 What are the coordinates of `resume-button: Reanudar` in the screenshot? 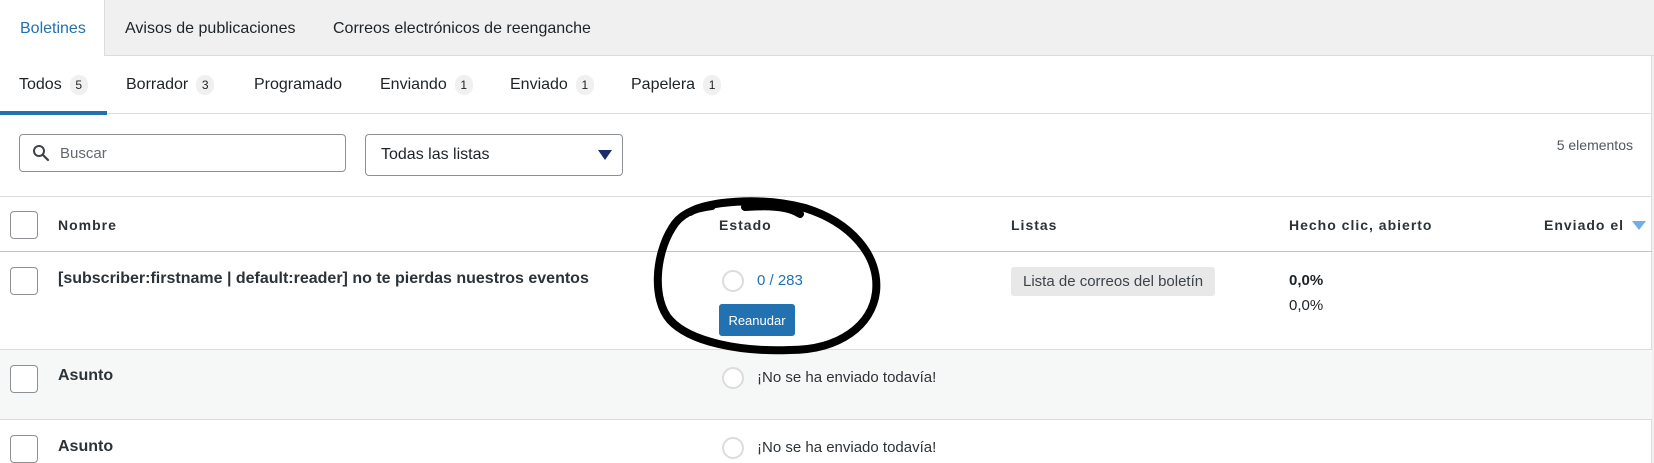 It's located at (757, 320).